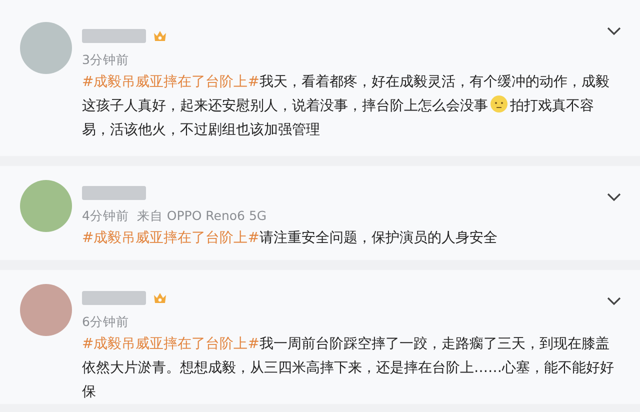 The image size is (640, 412). What do you see at coordinates (499, 104) in the screenshot?
I see `emoji-face-icon` at bounding box center [499, 104].